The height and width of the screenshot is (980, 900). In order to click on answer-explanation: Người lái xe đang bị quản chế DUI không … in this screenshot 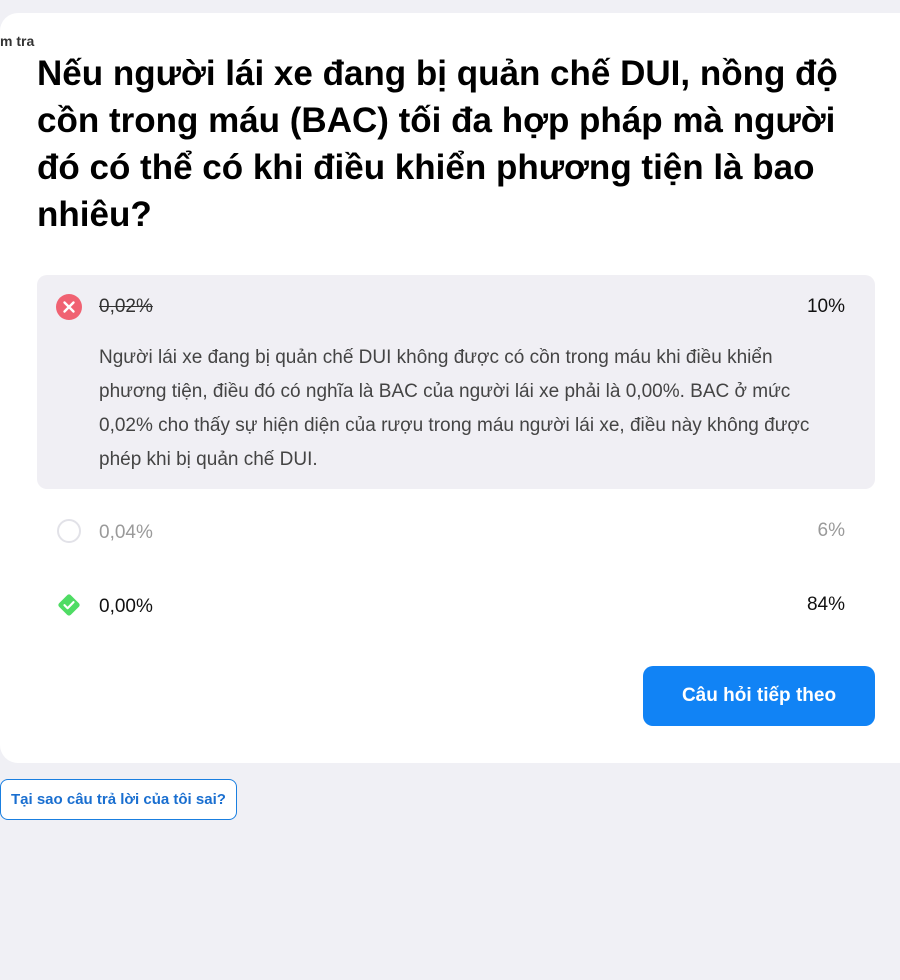, I will do `click(454, 408)`.